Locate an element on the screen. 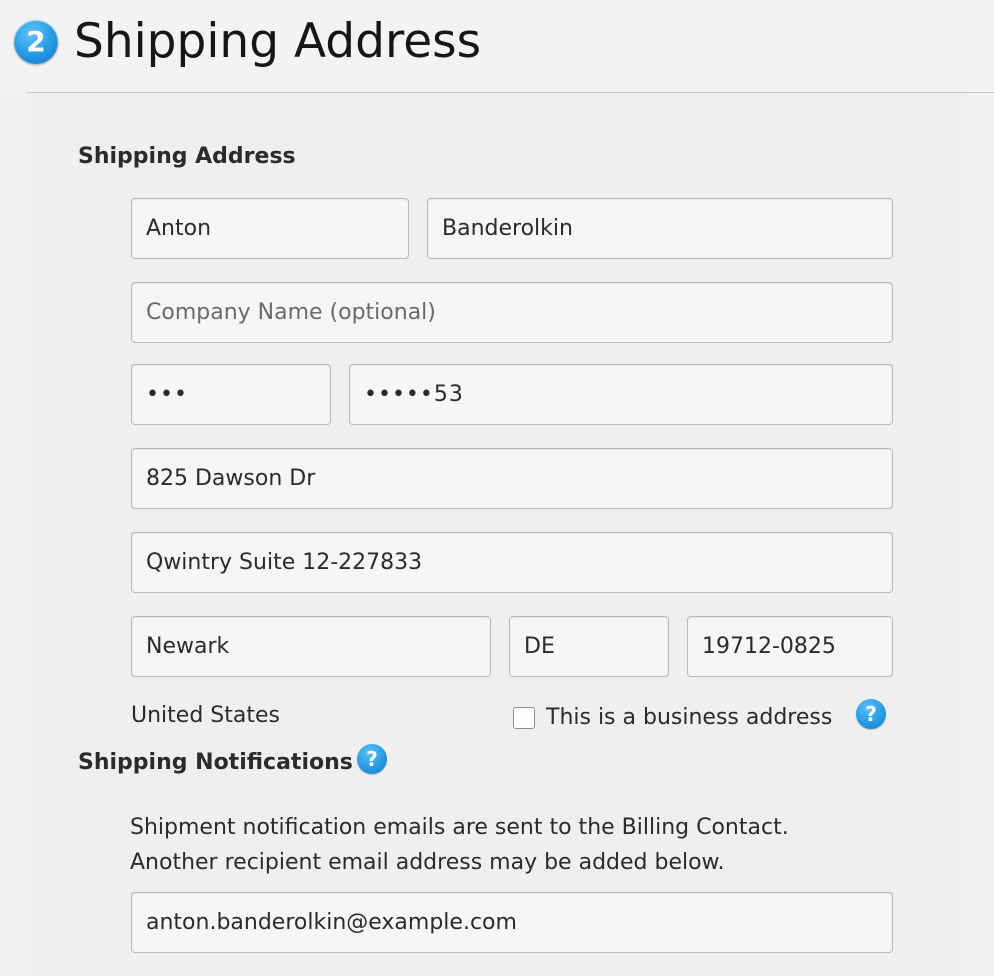 This screenshot has width=994, height=976. step-number-badge: 2 is located at coordinates (36, 42).